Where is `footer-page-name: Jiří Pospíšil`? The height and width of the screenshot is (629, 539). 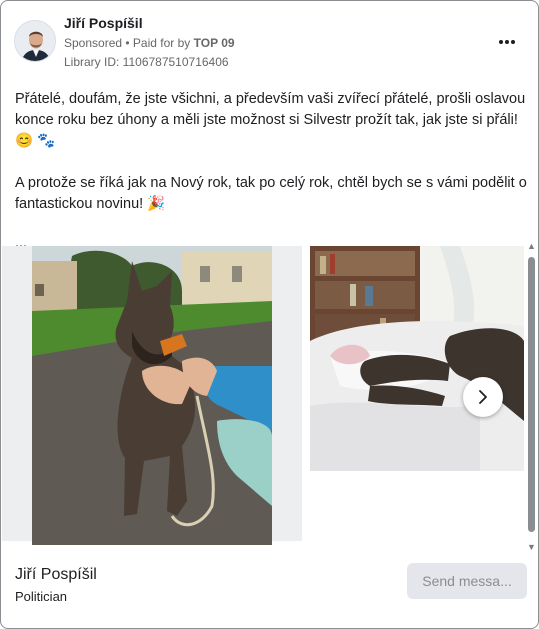 footer-page-name: Jiří Pospíšil is located at coordinates (56, 575).